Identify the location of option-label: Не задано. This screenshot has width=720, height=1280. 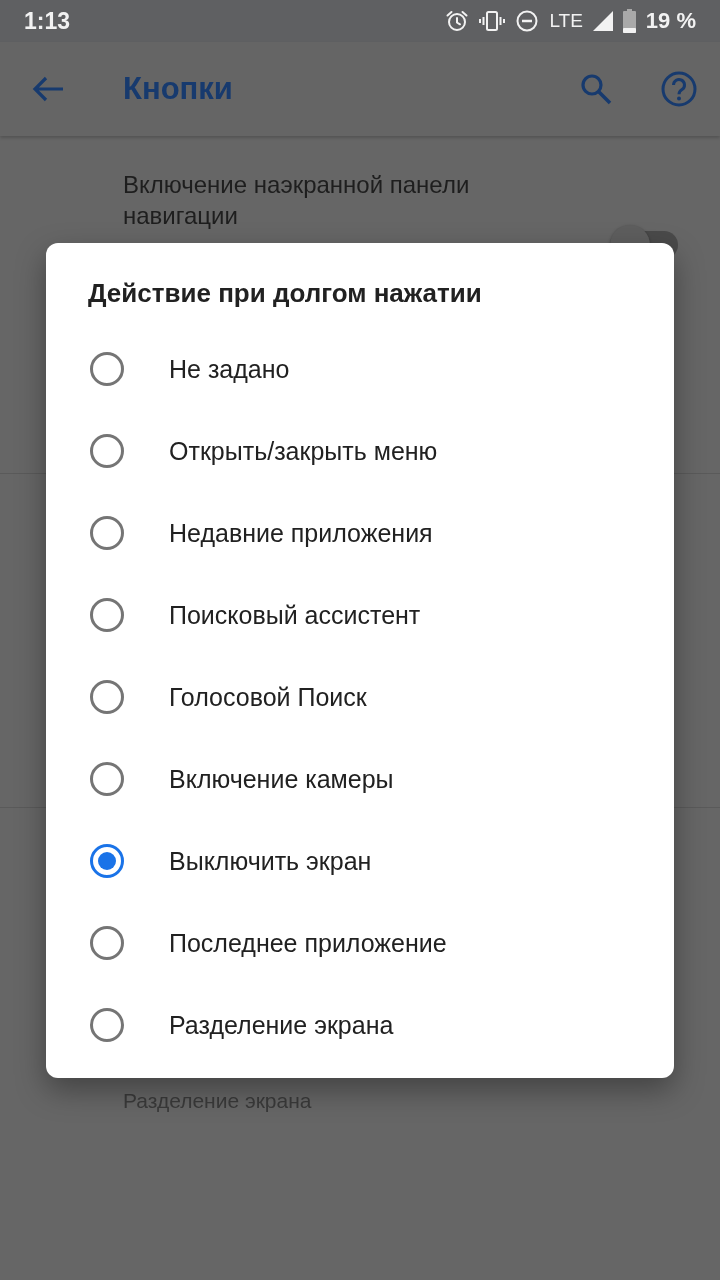
(229, 369).